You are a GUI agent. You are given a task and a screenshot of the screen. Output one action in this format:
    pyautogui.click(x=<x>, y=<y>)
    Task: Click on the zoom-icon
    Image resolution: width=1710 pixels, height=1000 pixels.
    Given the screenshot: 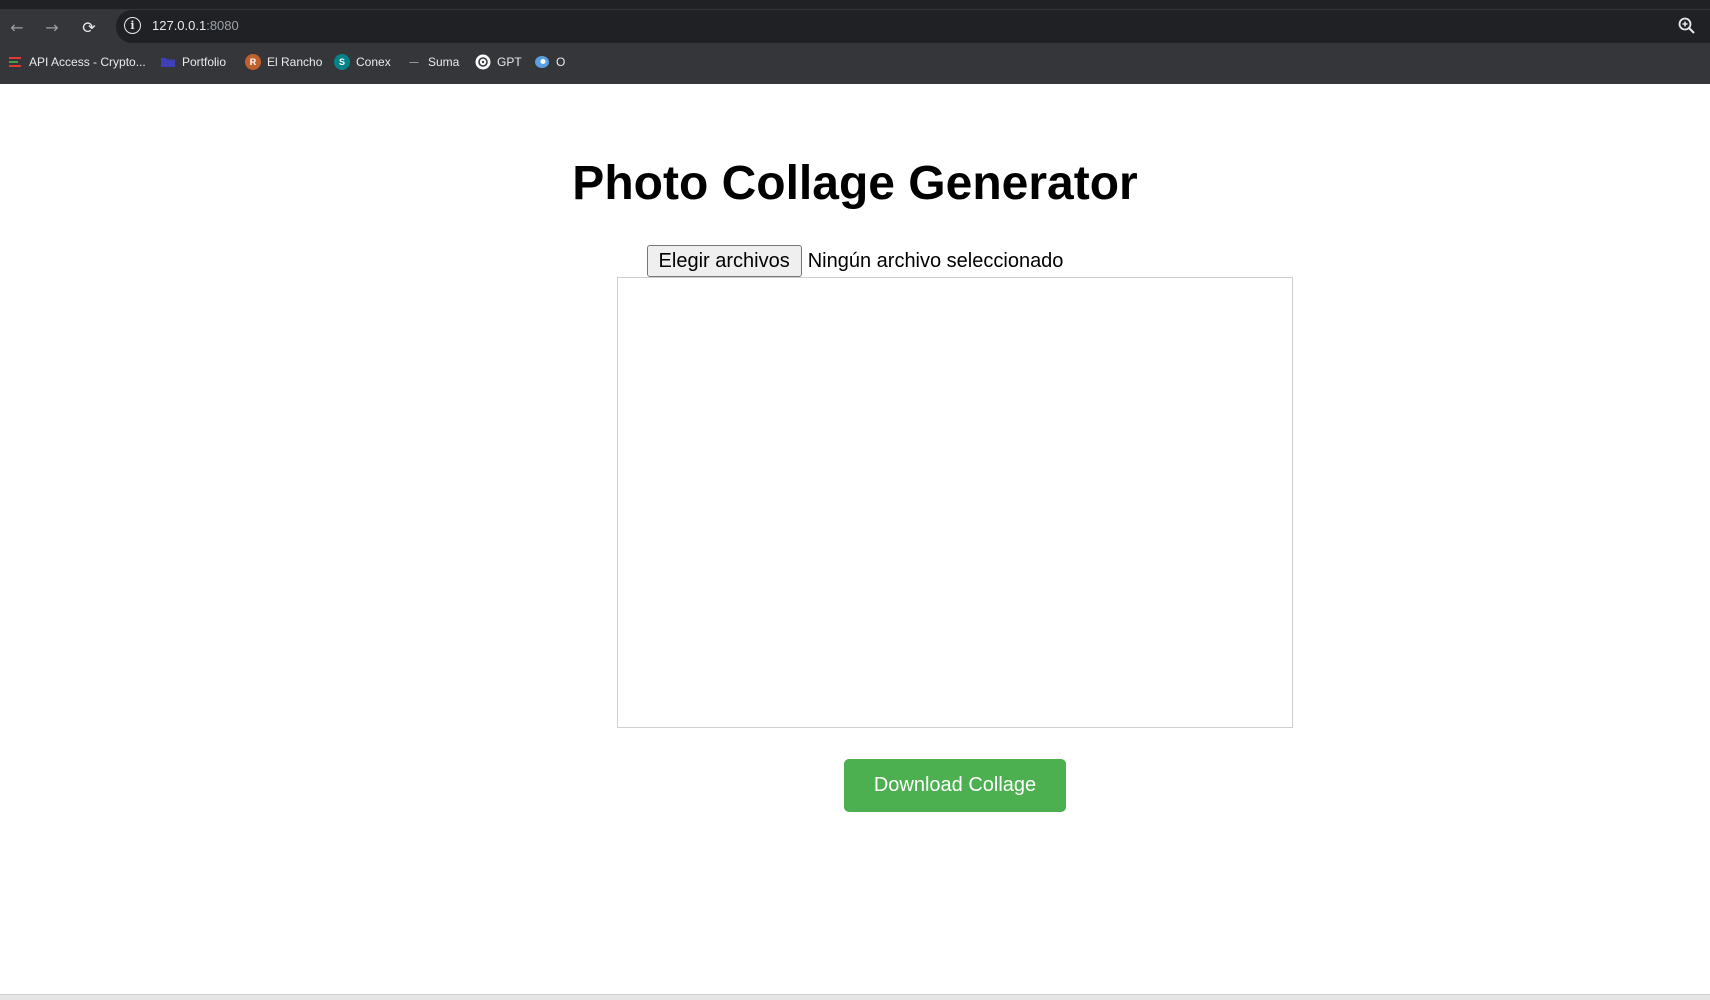 What is the action you would take?
    pyautogui.click(x=1687, y=26)
    